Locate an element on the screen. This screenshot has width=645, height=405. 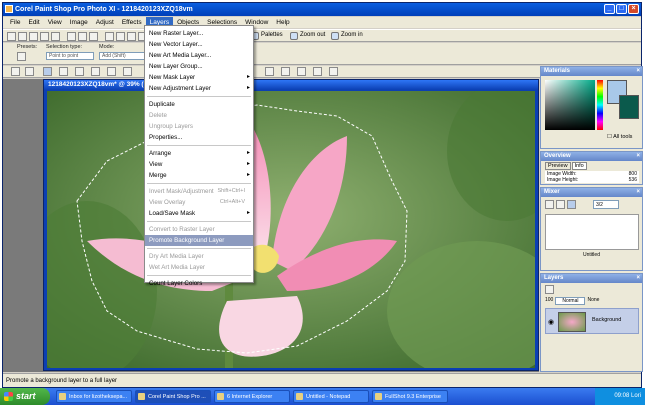
dropper-icon is located at coordinates (63, 71).